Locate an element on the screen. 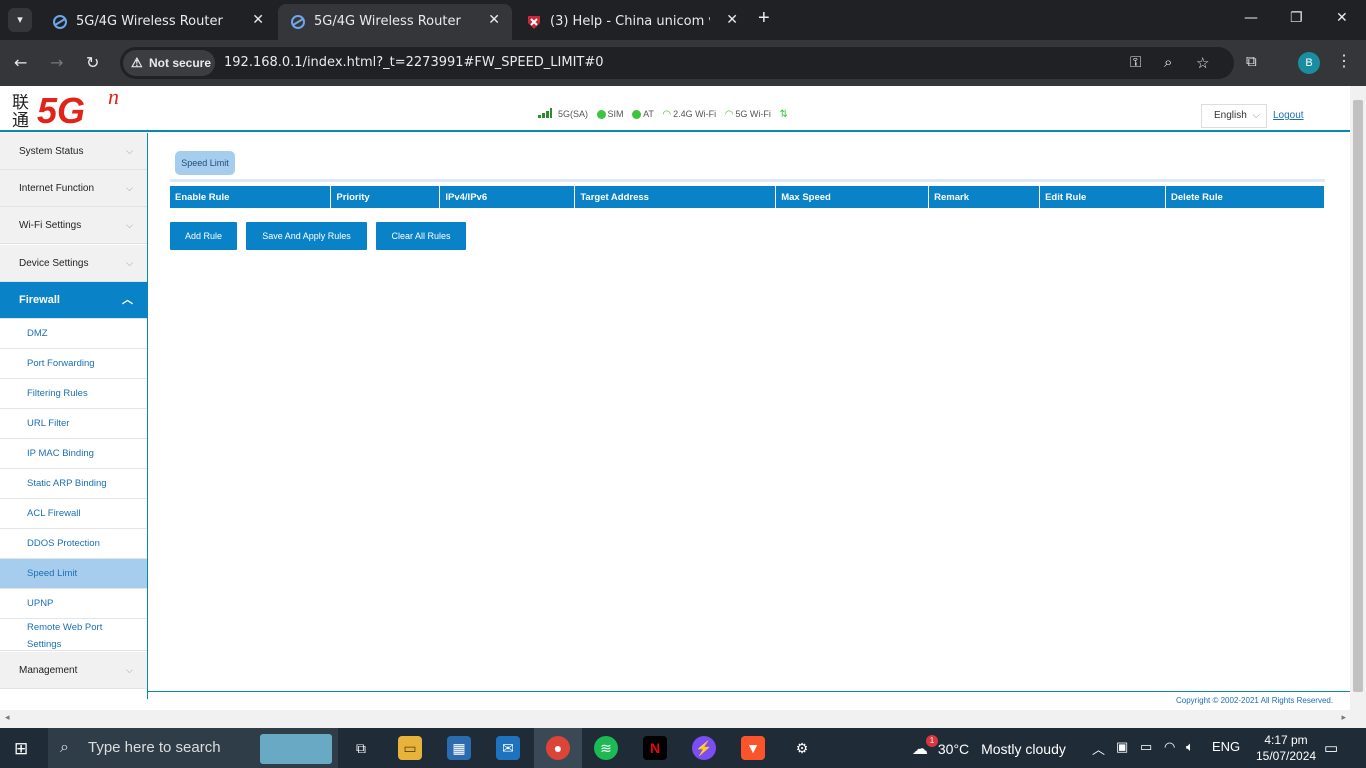 The image size is (1366, 768). browser-tab-2: 5G/4G Wireless Router ✕ is located at coordinates (395, 22).